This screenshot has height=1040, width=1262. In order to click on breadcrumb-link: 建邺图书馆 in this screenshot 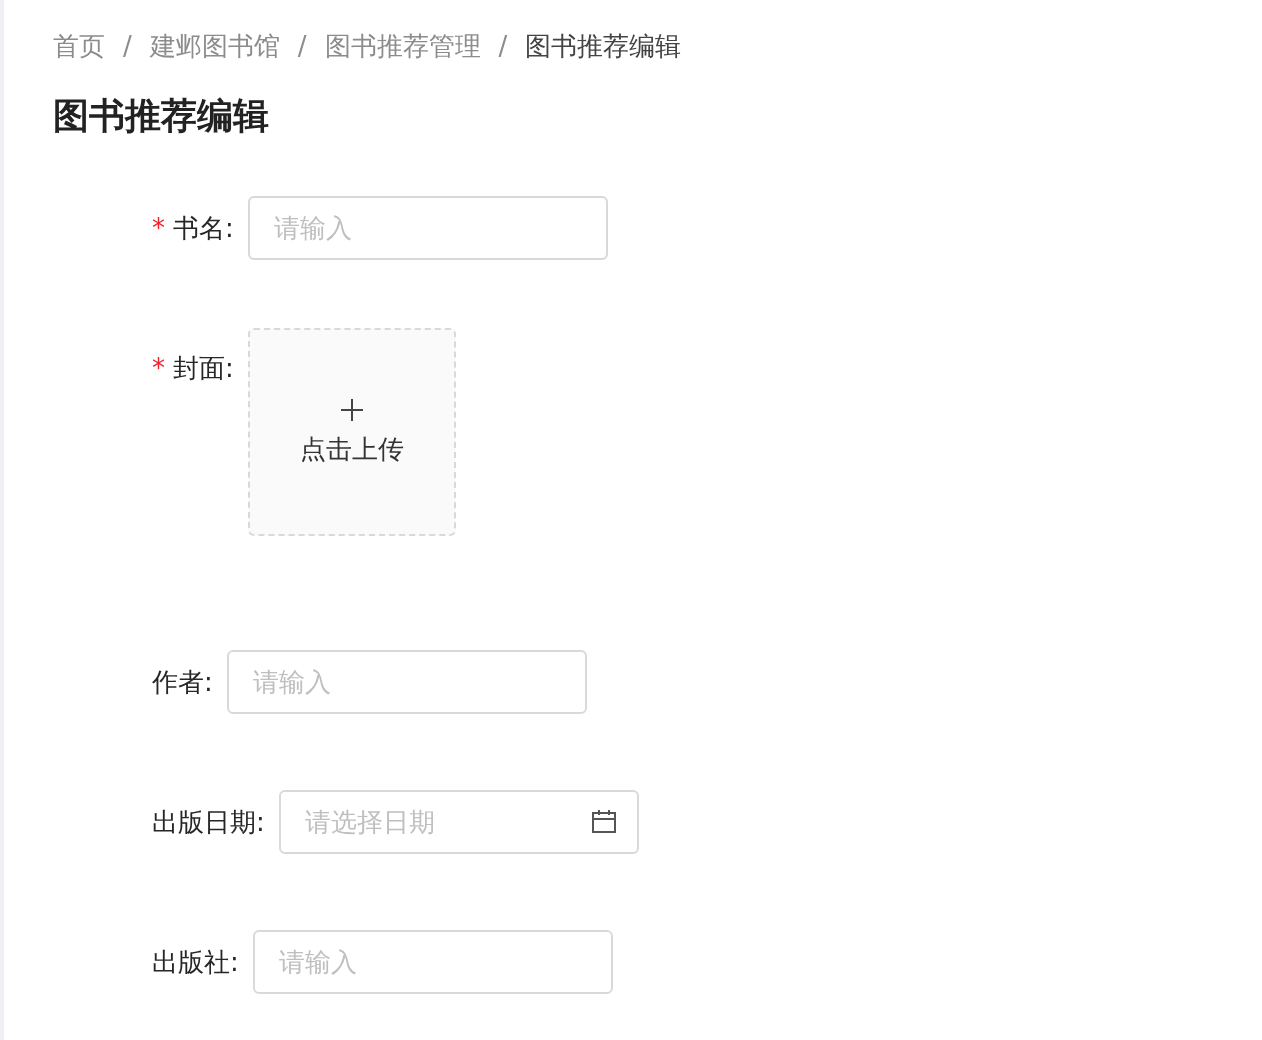, I will do `click(214, 46)`.